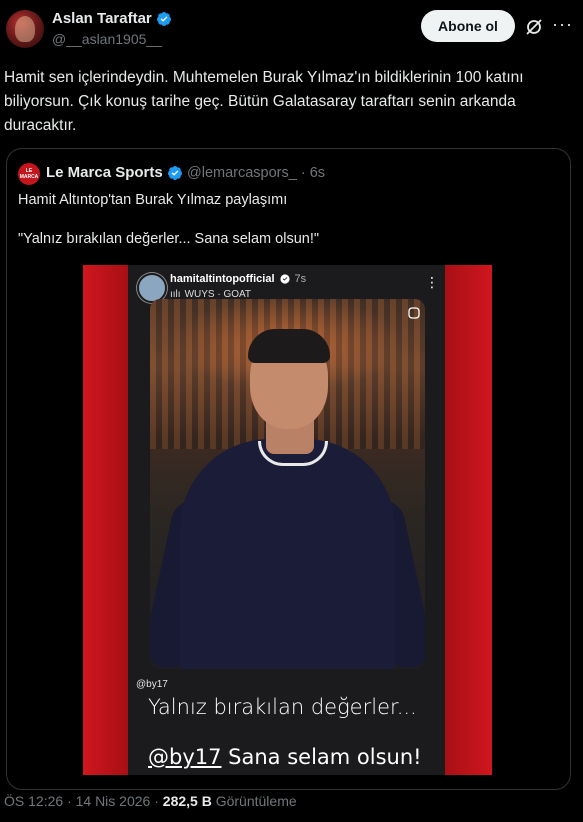  Describe the element at coordinates (414, 313) in the screenshot. I see `ig-photo-corner-icon` at that location.